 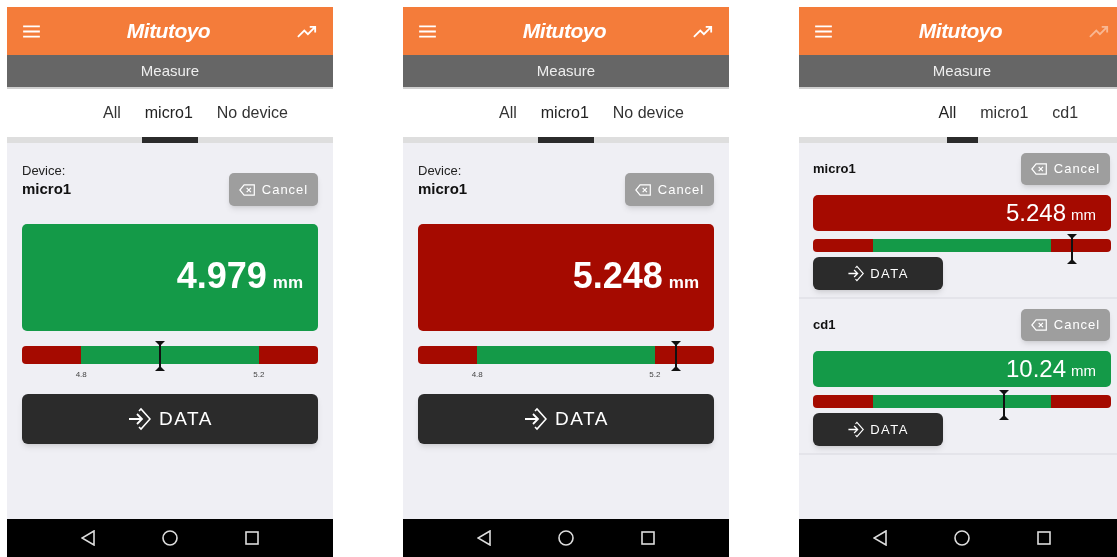 What do you see at coordinates (221, 275) in the screenshot?
I see `measurement-value: 4.979` at bounding box center [221, 275].